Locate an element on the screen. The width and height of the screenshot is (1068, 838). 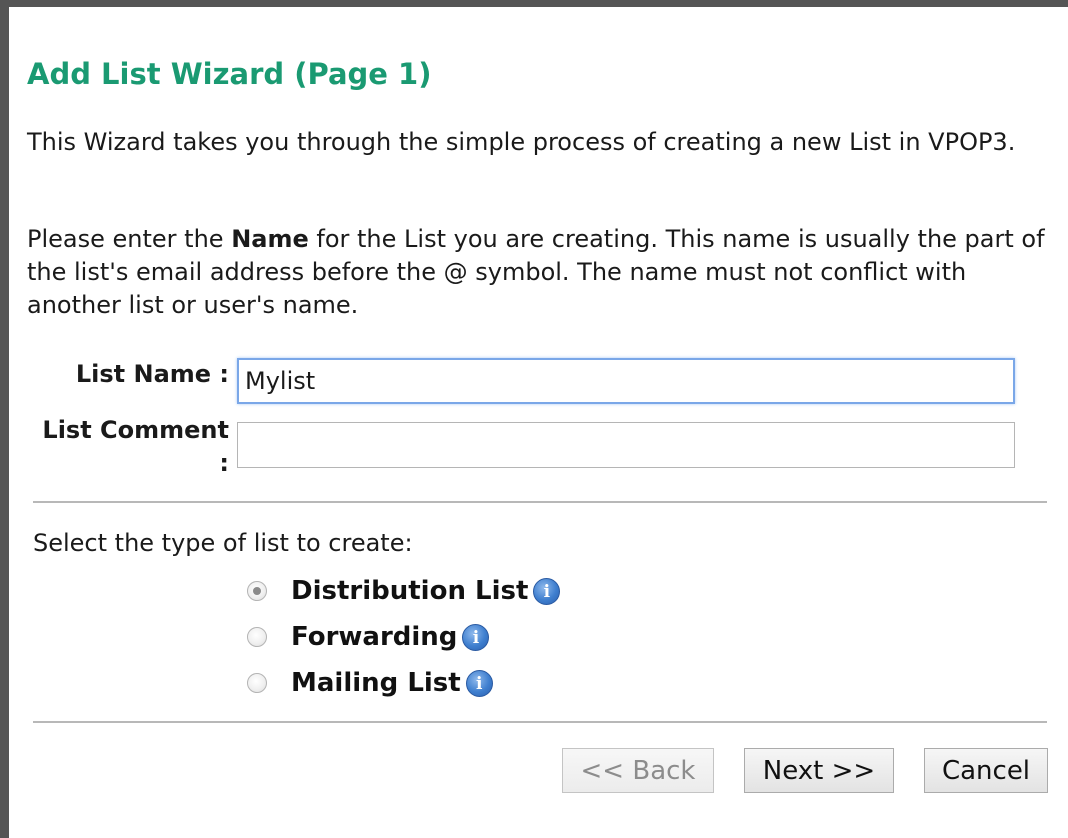
page-title: Add List Wizard (Page 1) is located at coordinates (229, 74).